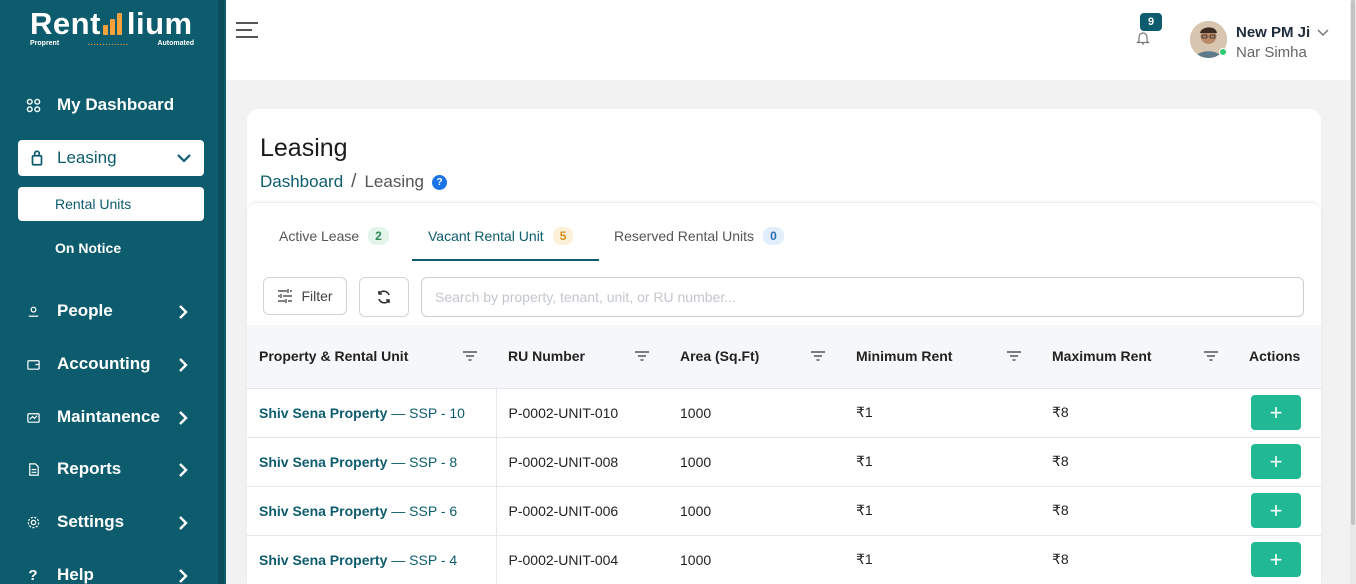 The width and height of the screenshot is (1356, 584). Describe the element at coordinates (1353, 292) in the screenshot. I see `page-scrollbar` at that location.